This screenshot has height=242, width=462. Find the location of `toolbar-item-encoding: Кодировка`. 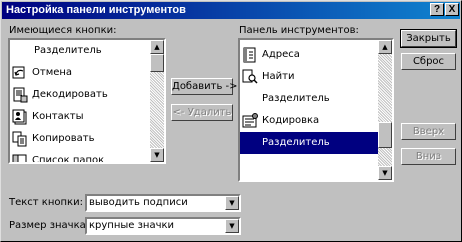

toolbar-item-encoding: Кодировка is located at coordinates (309, 121).